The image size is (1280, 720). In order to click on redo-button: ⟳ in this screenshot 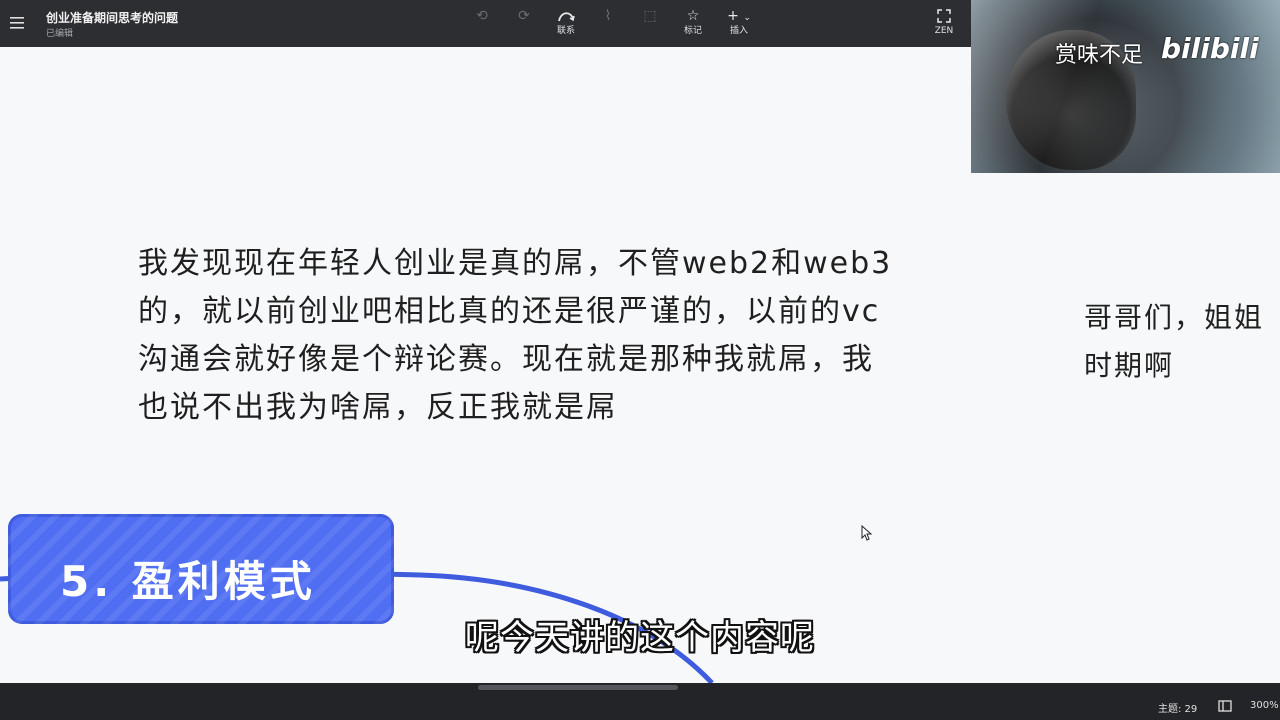, I will do `click(524, 24)`.